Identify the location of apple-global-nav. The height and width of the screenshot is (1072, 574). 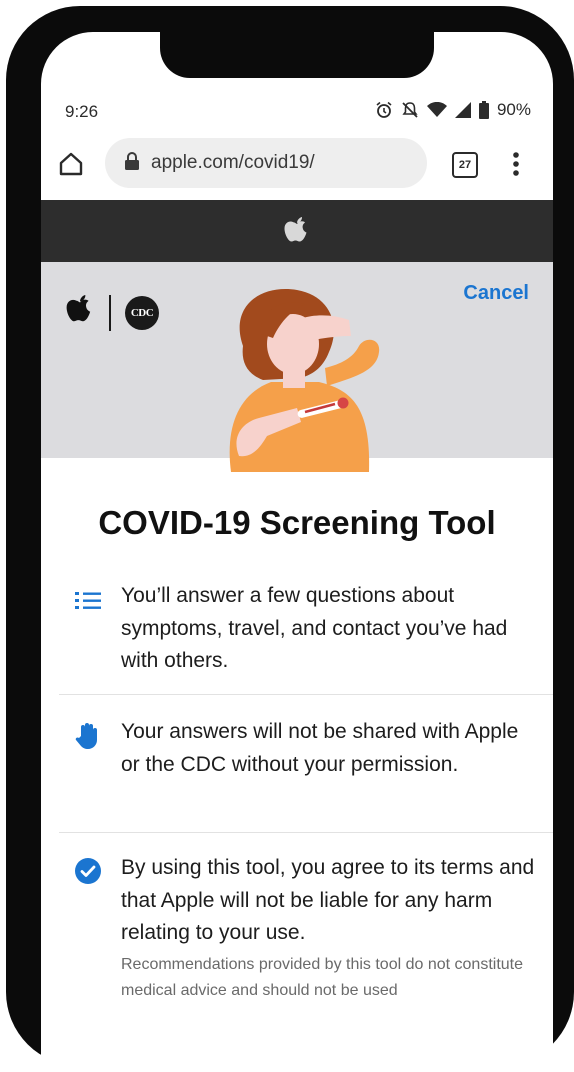
(297, 231).